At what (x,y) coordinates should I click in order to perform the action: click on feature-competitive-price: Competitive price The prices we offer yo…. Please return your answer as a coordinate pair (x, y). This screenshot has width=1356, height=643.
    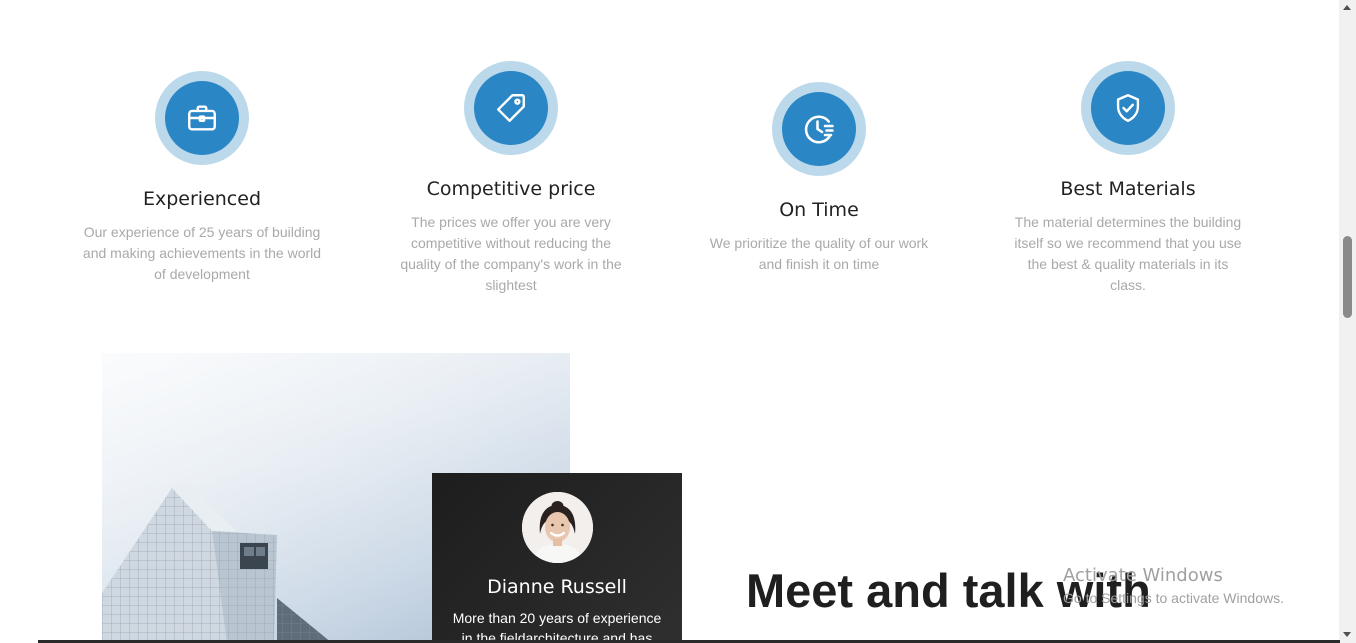
    Looking at the image, I should click on (511, 178).